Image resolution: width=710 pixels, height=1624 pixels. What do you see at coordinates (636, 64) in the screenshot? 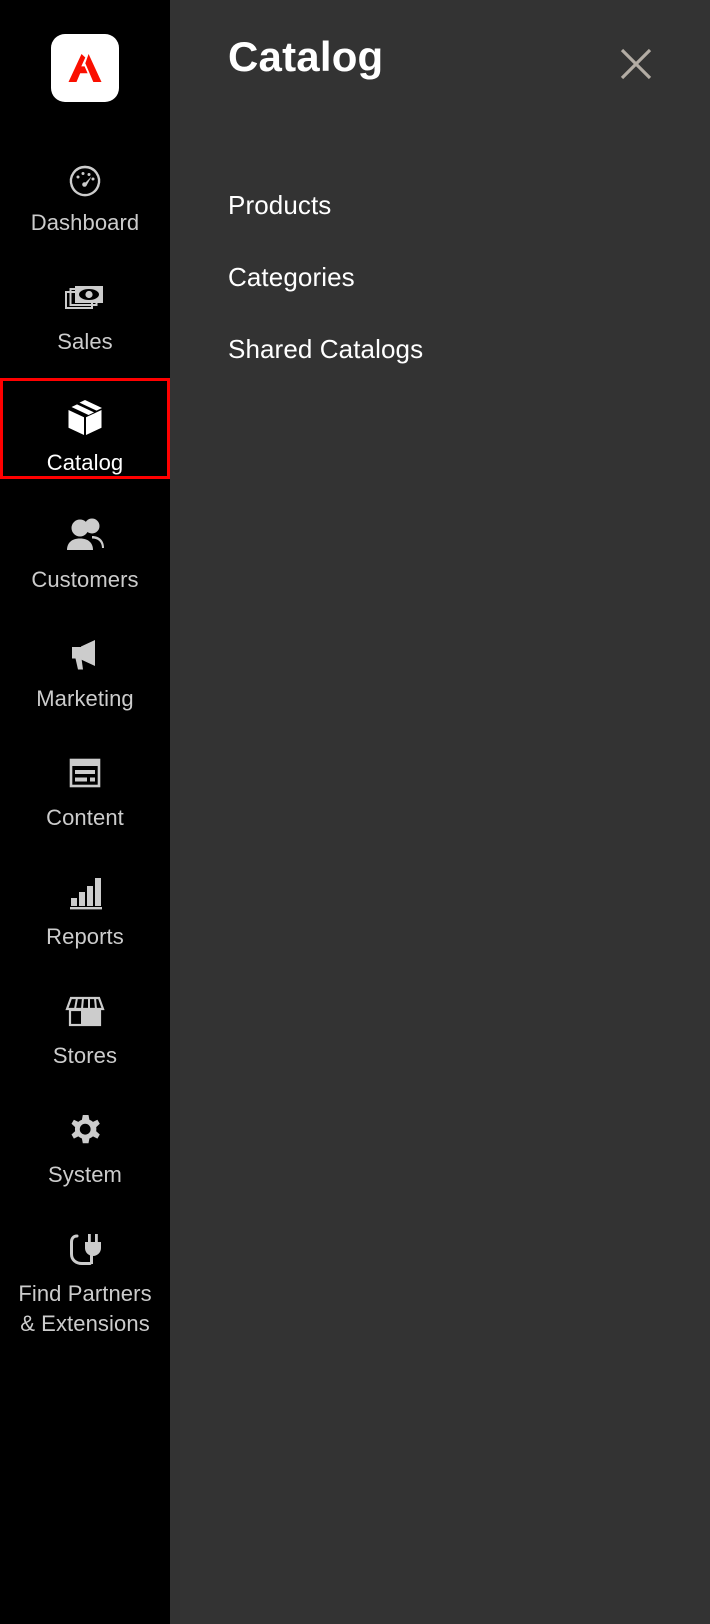
I see `close-x-icon` at bounding box center [636, 64].